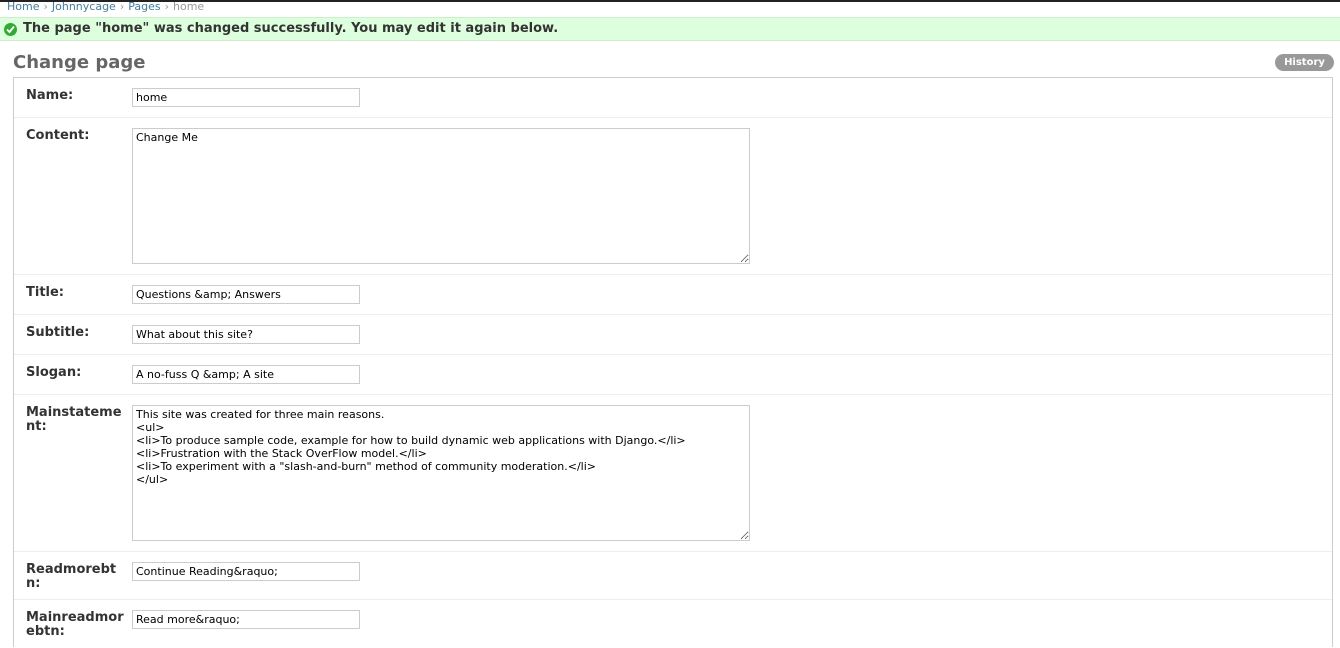 This screenshot has height=648, width=1340. I want to click on mainstatement-label: Mainstatement:, so click(74, 419).